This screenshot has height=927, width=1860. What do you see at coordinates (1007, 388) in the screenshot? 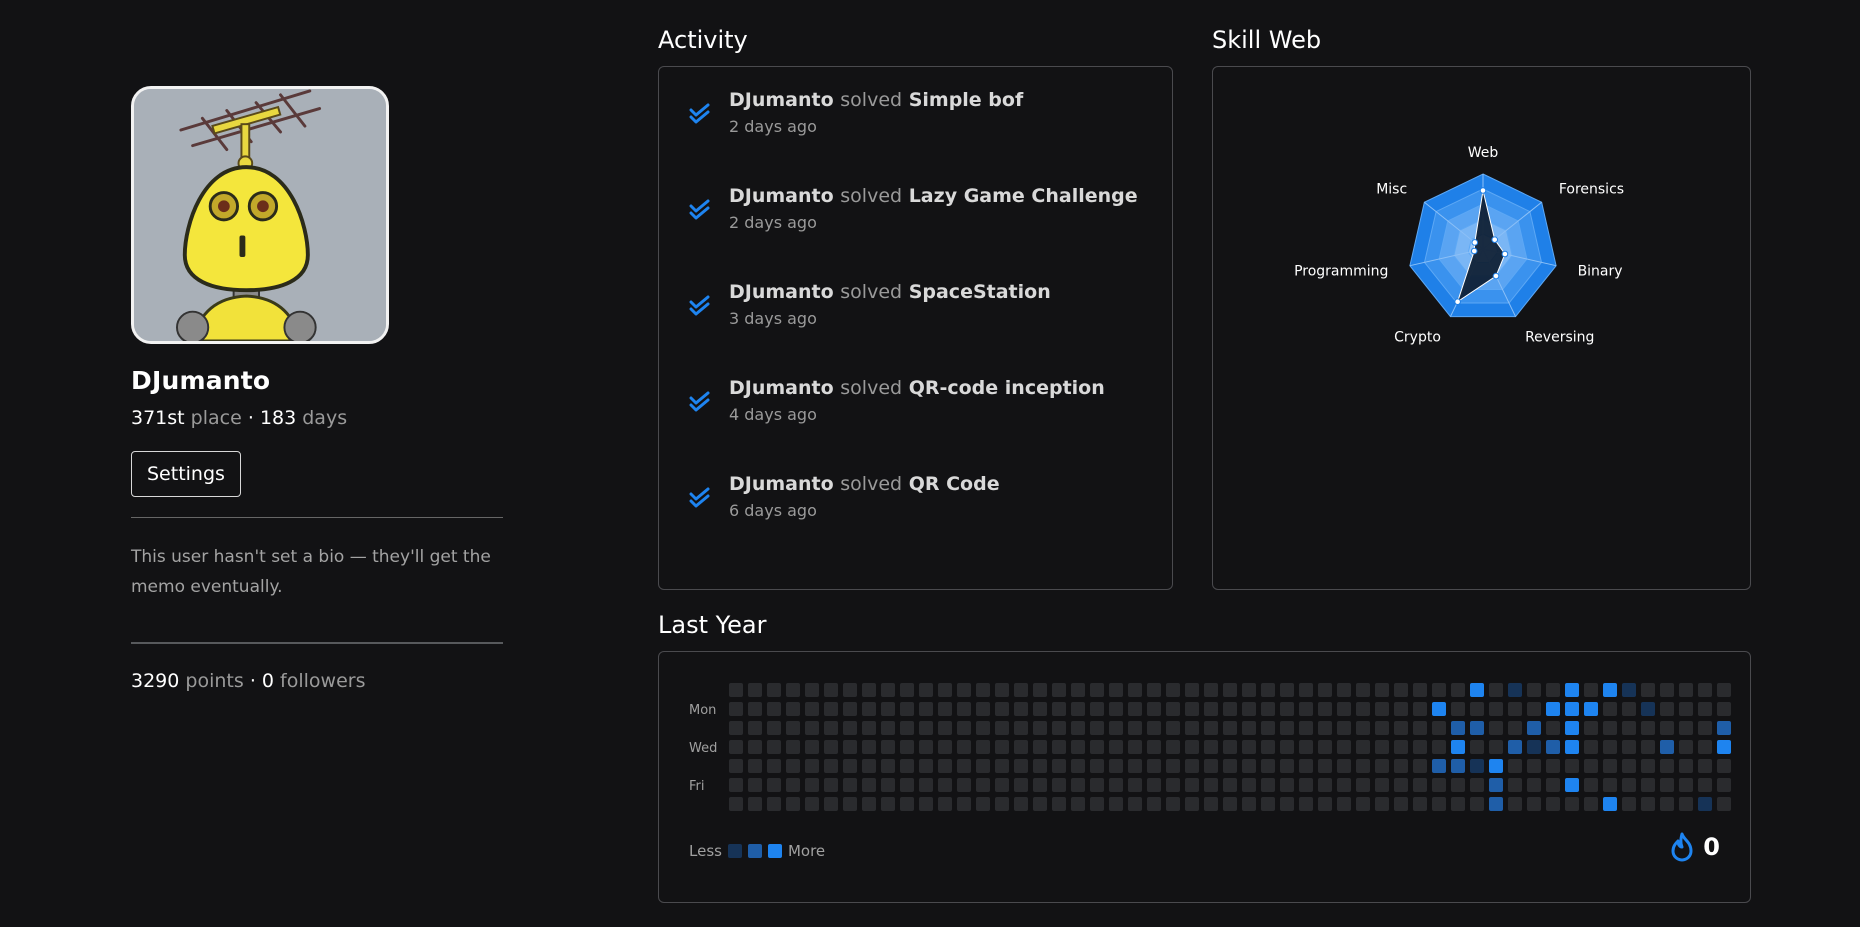
I see `activity-challenge: QR-code inception` at bounding box center [1007, 388].